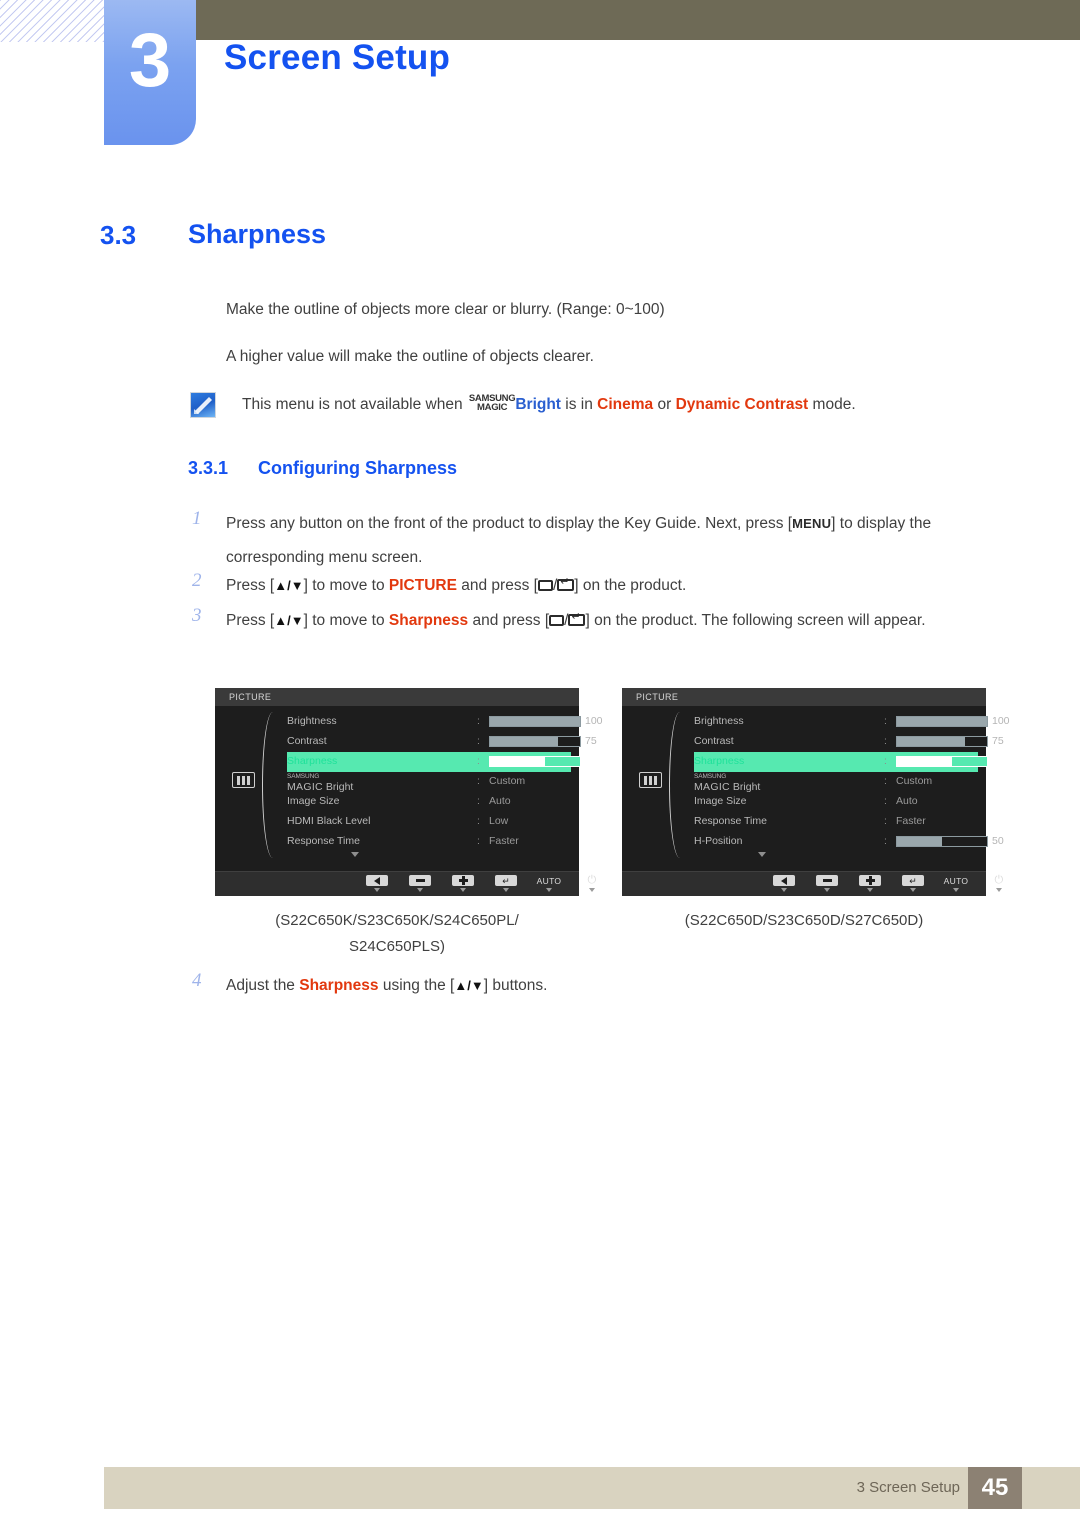 The width and height of the screenshot is (1080, 1527). I want to click on note-mode-cinema: Cinema, so click(625, 404).